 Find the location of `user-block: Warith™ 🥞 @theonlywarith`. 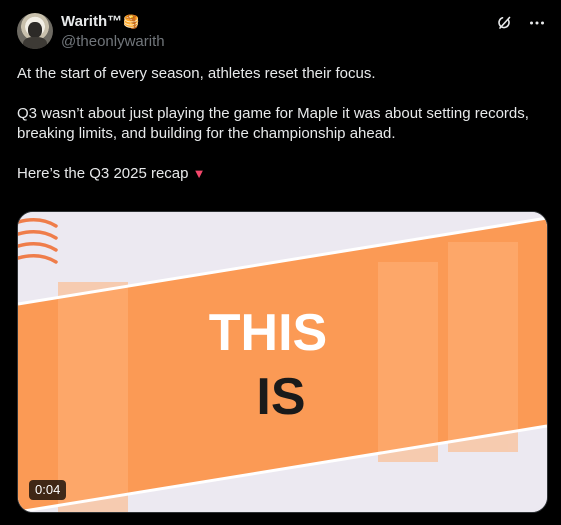

user-block: Warith™ 🥞 @theonlywarith is located at coordinates (113, 32).